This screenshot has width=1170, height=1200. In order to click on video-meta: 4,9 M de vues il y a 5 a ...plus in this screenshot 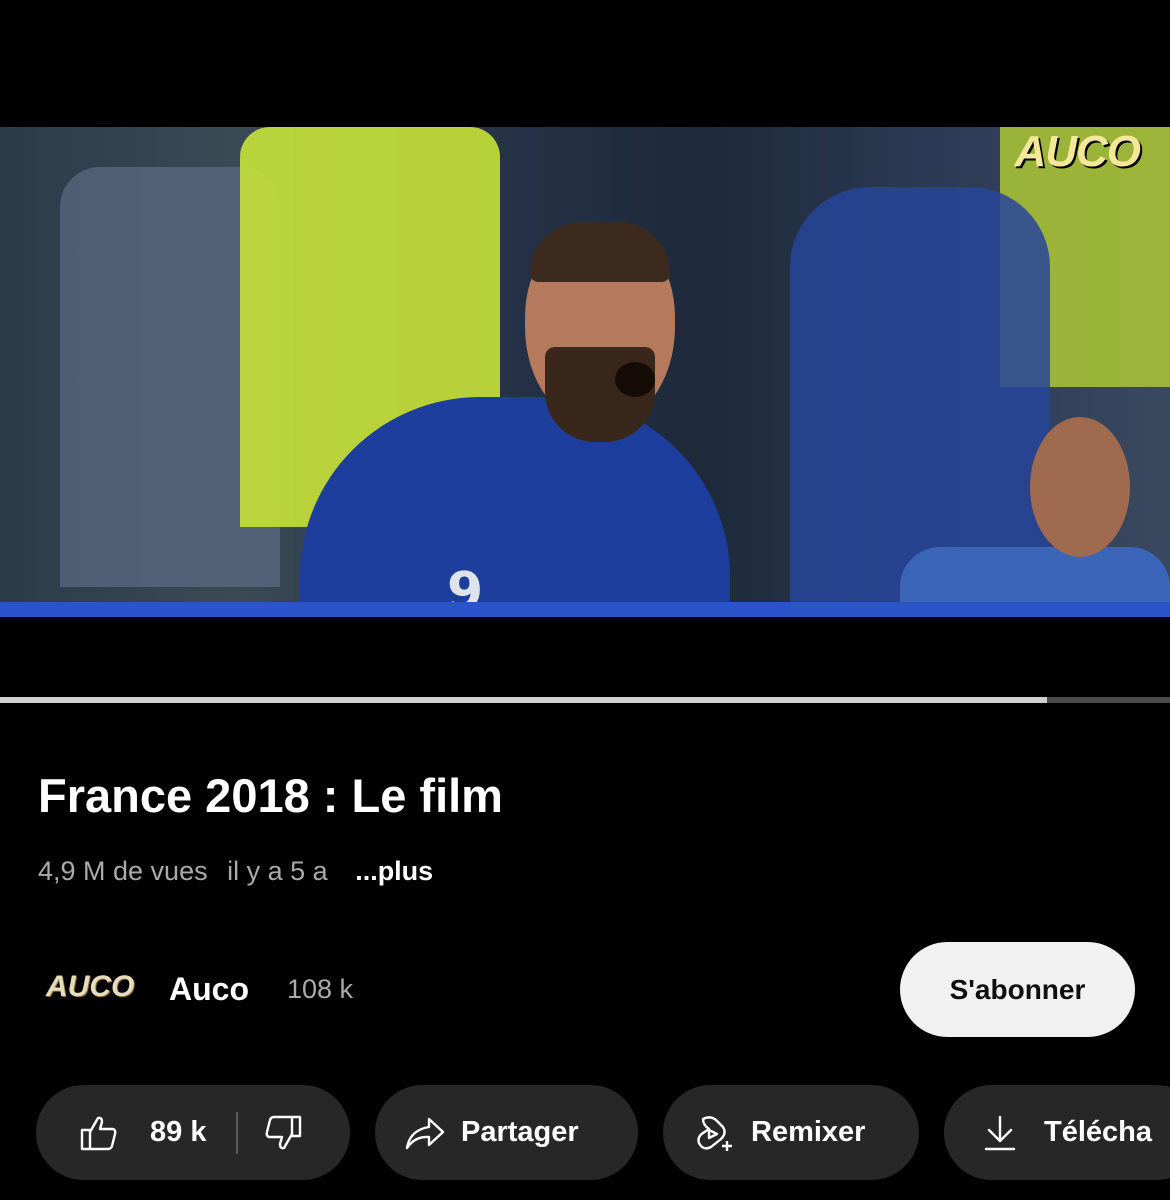, I will do `click(241, 871)`.